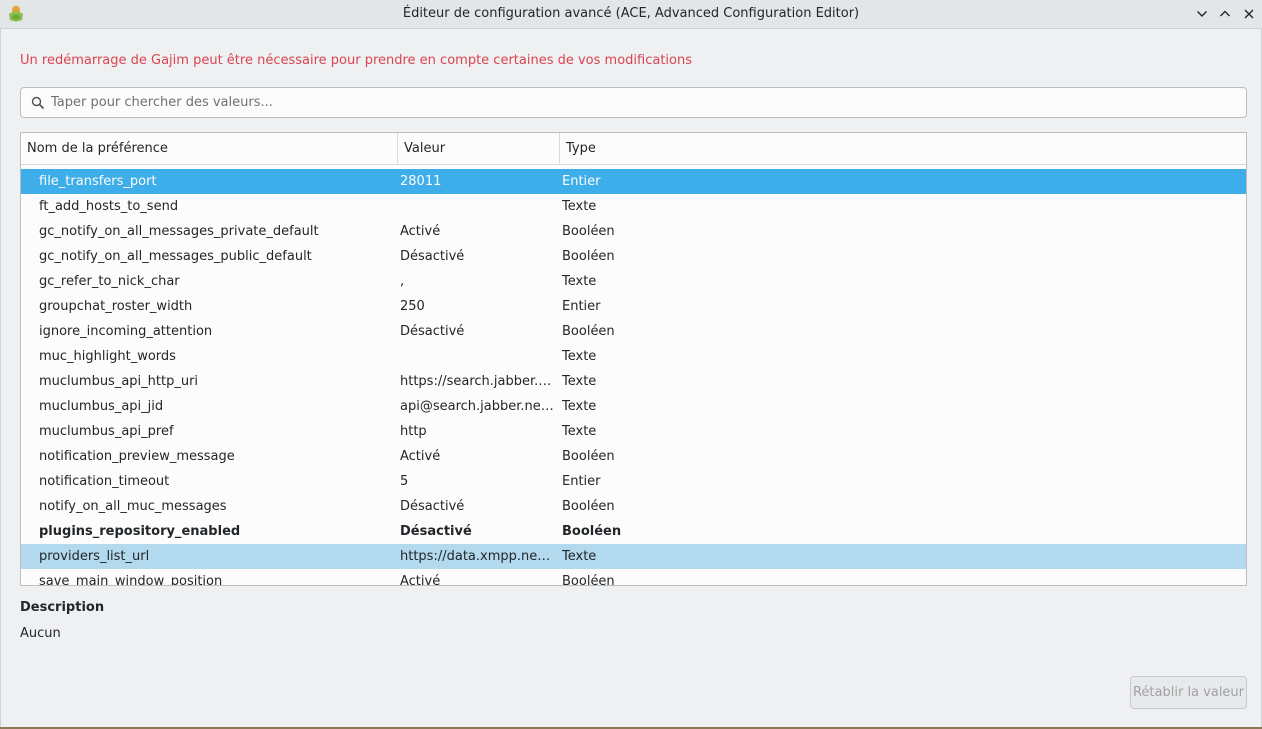 This screenshot has height=729, width=1262. I want to click on cell-name: muclumbus_api_pref, so click(106, 431).